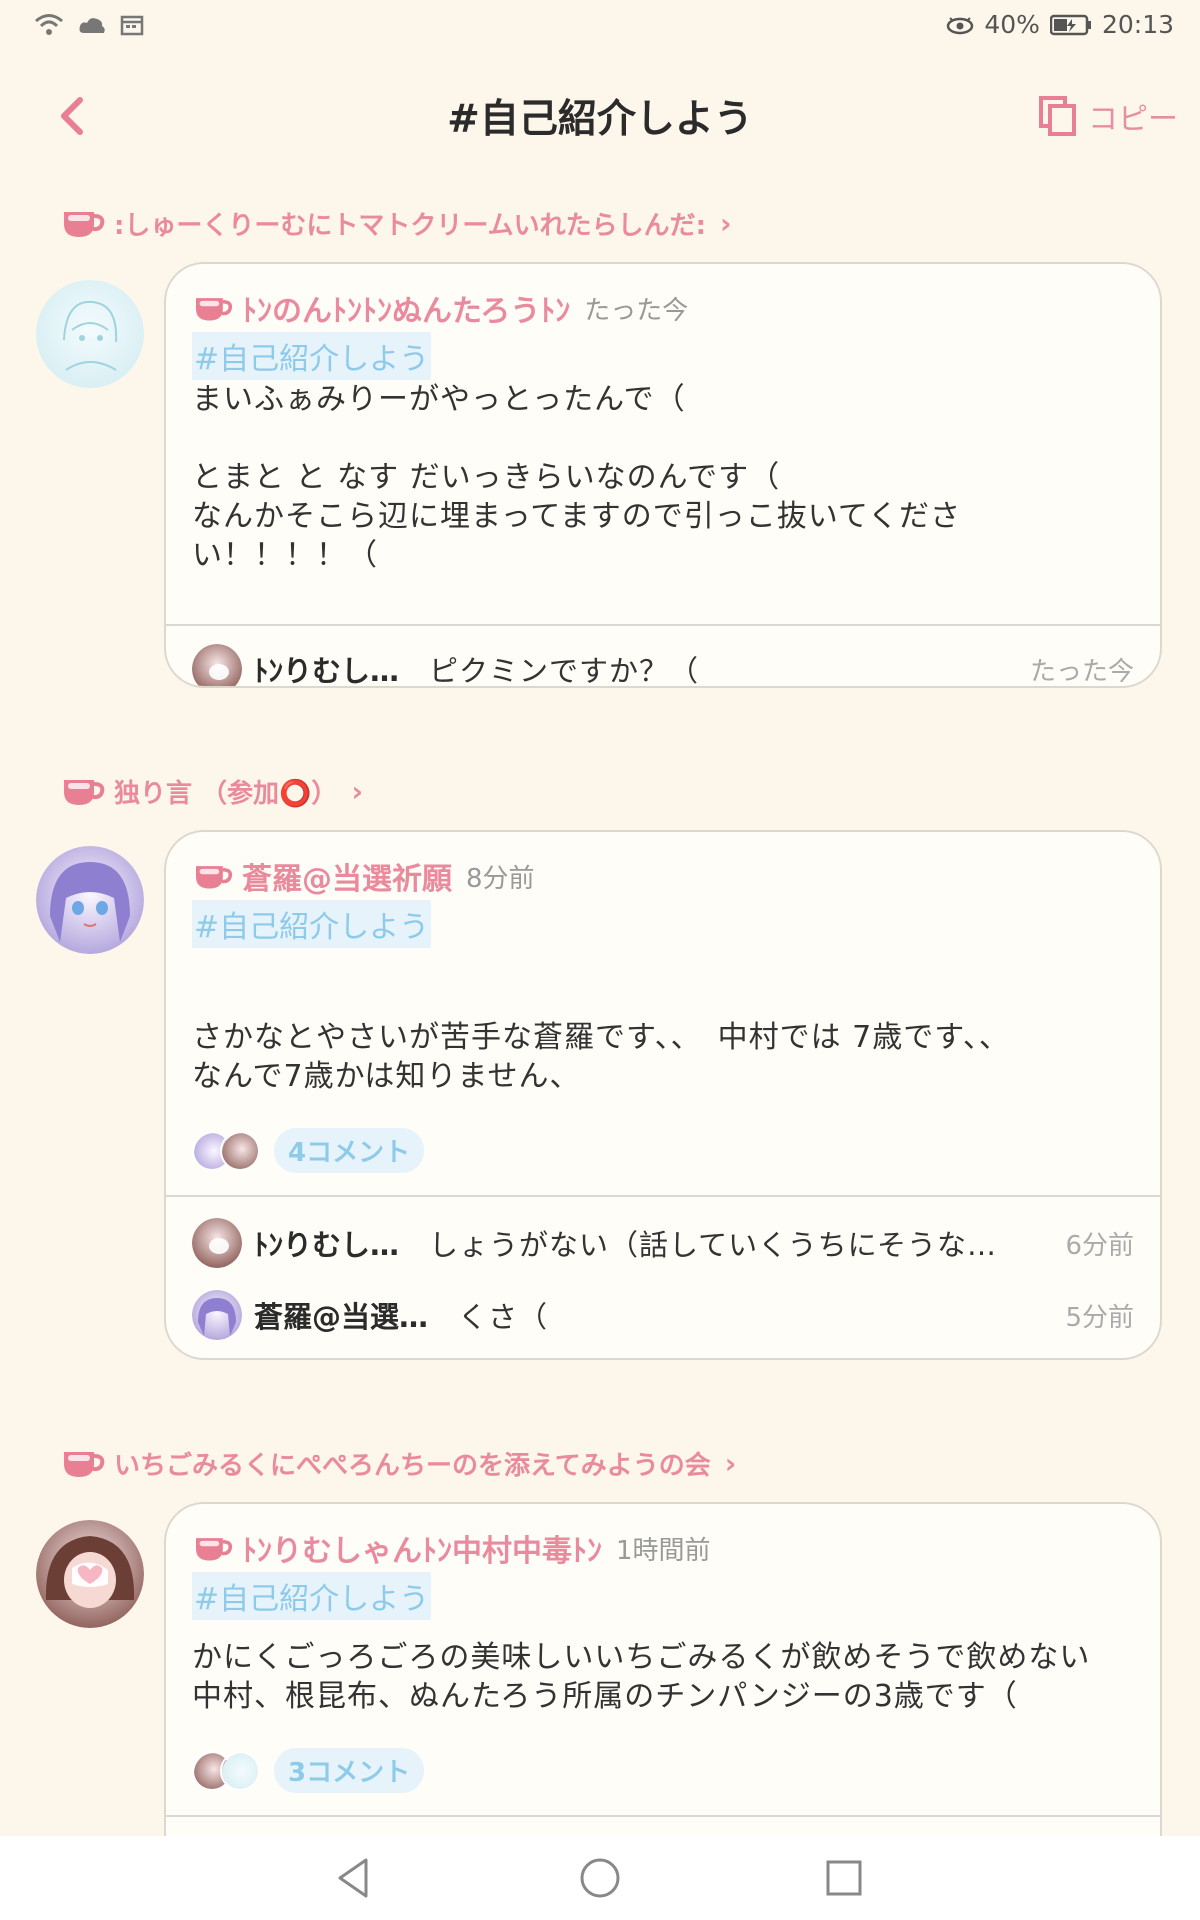 This screenshot has height=1920, width=1200. Describe the element at coordinates (564, 671) in the screenshot. I see `reply-text: ピクミンですか？（` at that location.